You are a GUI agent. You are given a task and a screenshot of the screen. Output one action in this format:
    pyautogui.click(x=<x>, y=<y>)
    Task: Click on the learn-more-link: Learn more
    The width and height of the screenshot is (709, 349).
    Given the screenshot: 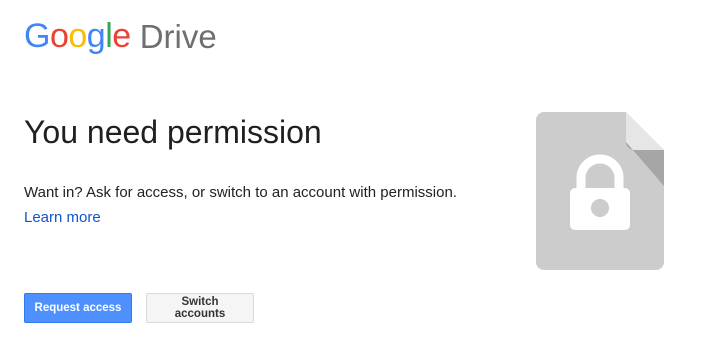 What is the action you would take?
    pyautogui.click(x=62, y=217)
    